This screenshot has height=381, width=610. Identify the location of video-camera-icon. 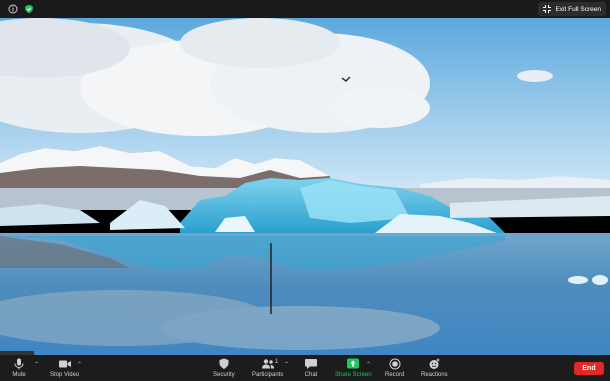
(64, 364).